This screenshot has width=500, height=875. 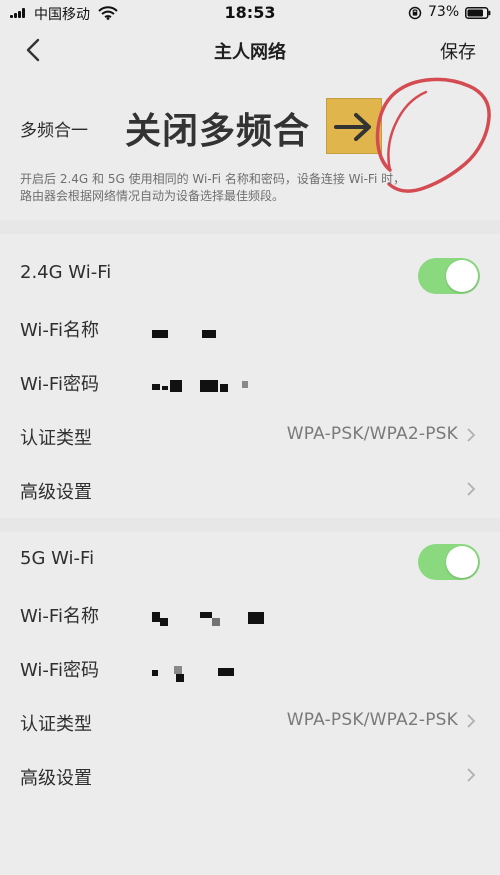 What do you see at coordinates (458, 51) in the screenshot?
I see `save-button: 保存` at bounding box center [458, 51].